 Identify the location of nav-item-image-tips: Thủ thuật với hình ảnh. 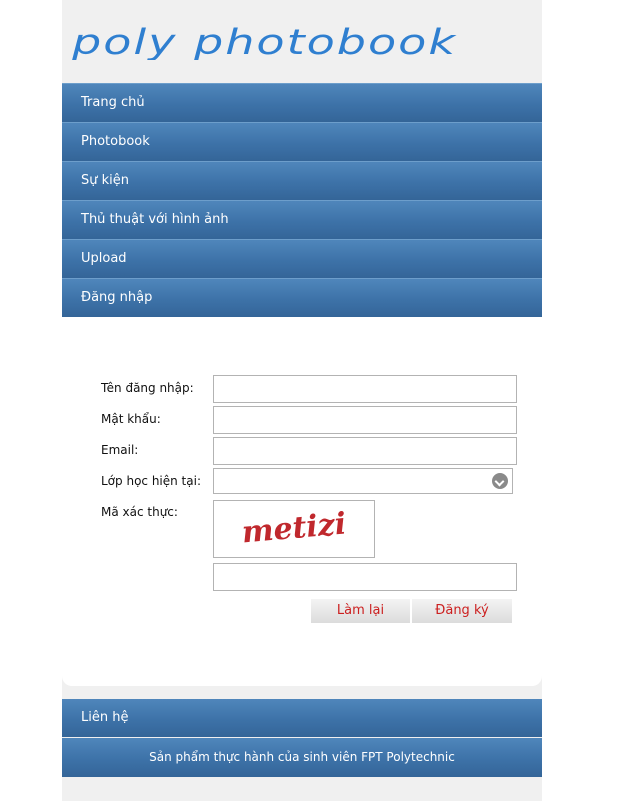
(302, 219).